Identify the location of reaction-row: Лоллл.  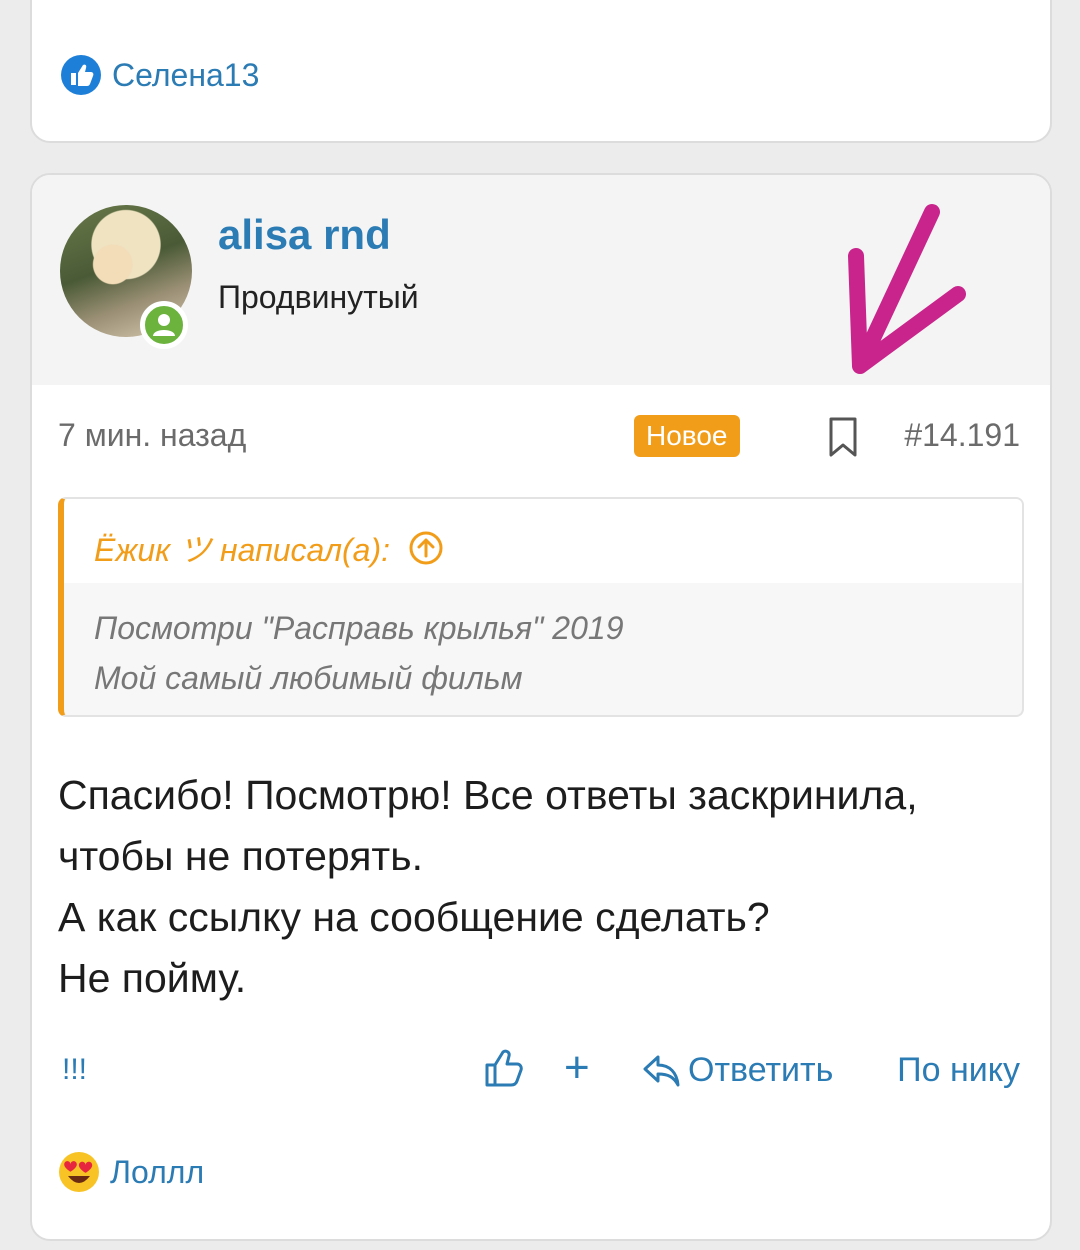
(131, 1172).